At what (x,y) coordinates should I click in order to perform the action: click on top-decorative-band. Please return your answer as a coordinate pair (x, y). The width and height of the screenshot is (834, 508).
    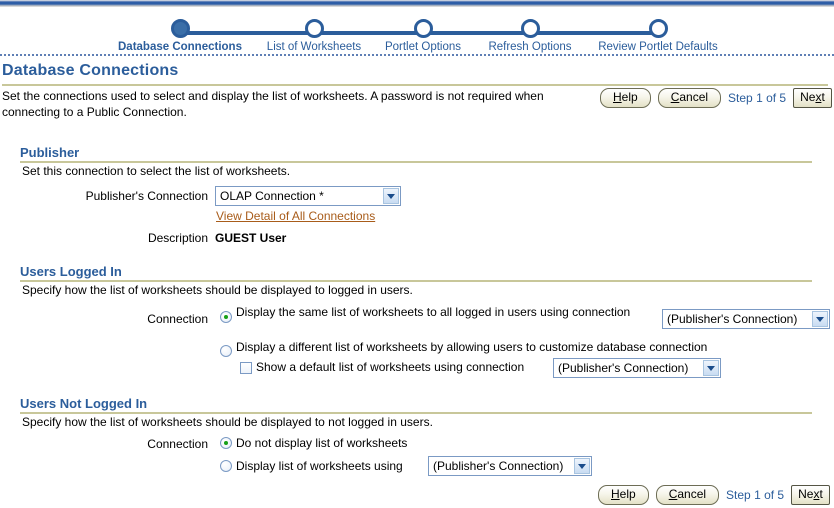
    Looking at the image, I should click on (417, 3).